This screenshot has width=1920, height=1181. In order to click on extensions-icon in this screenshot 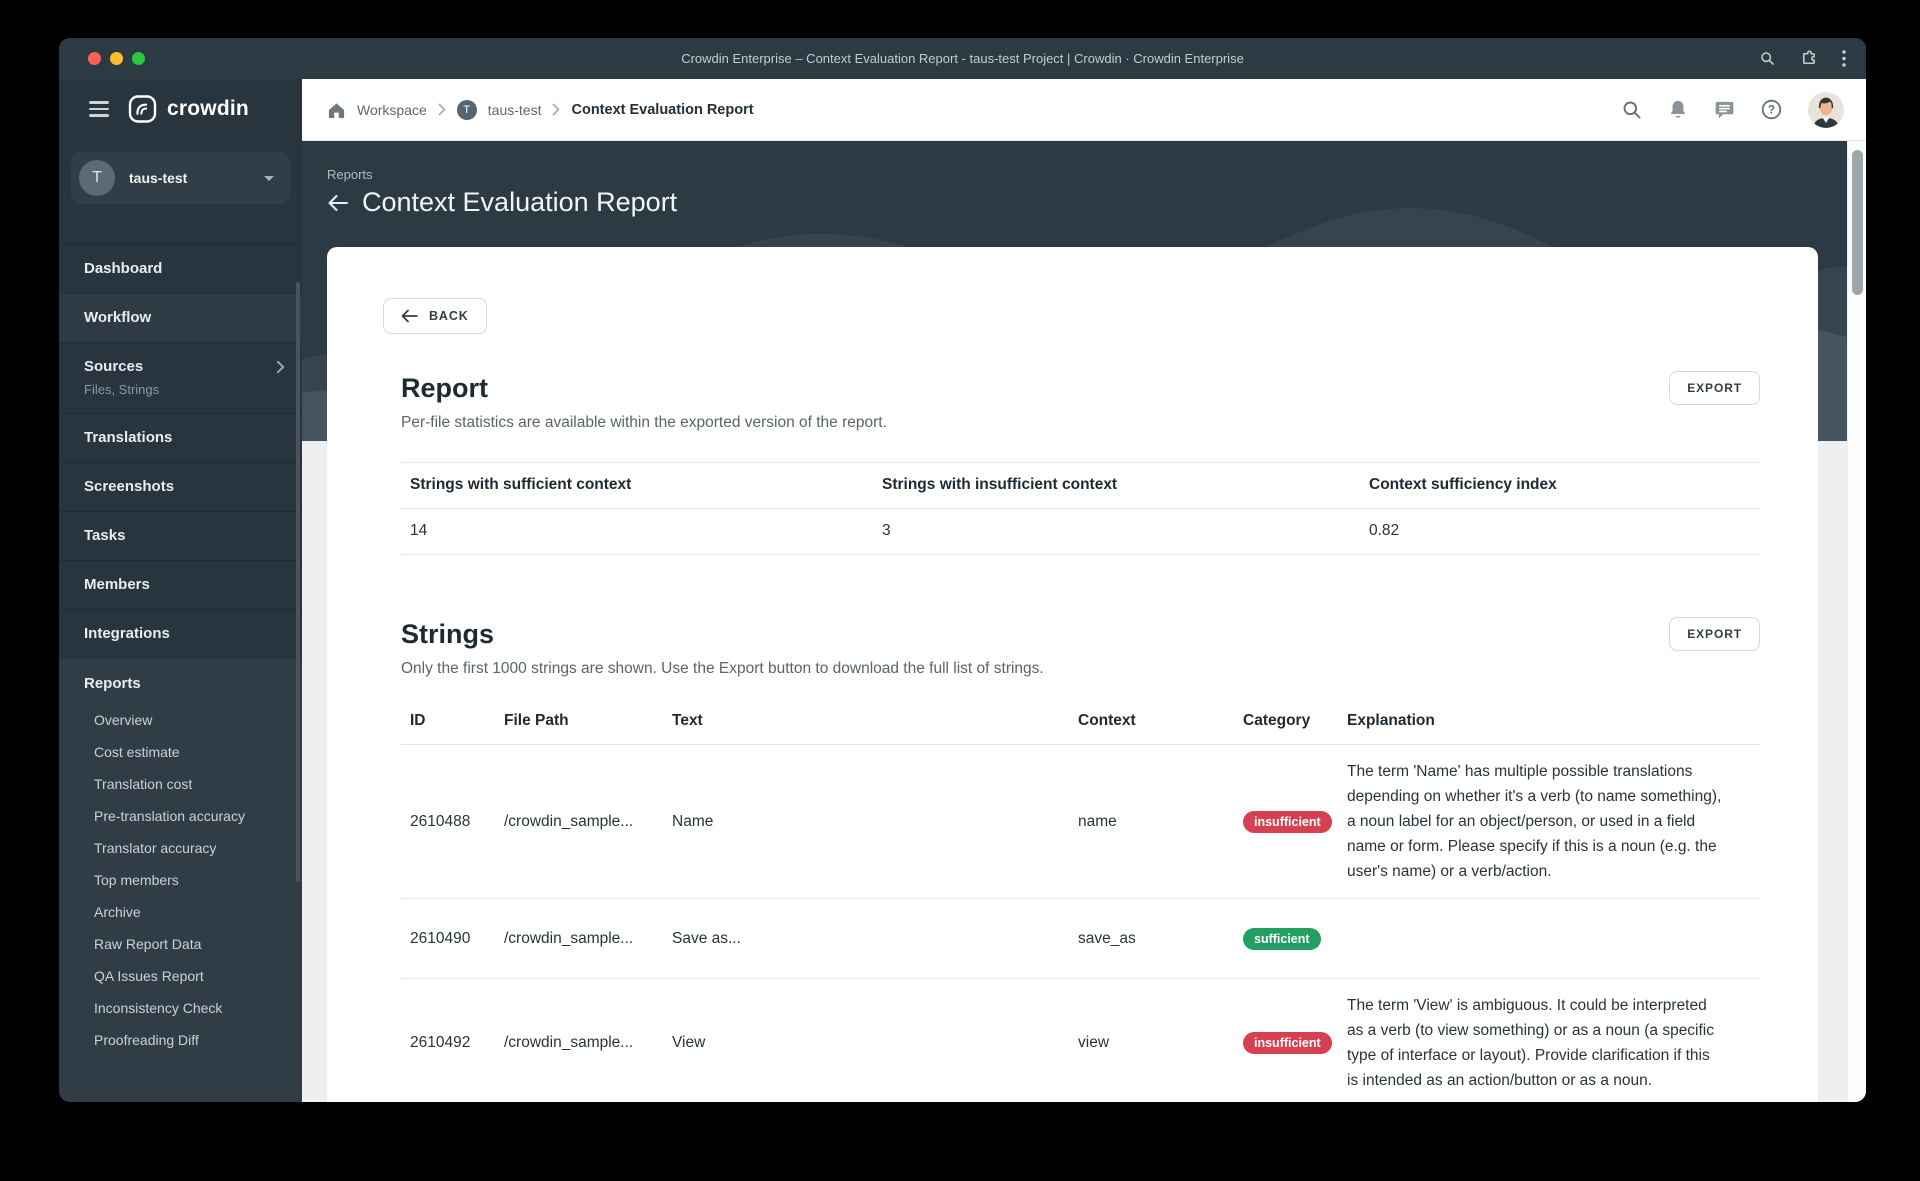, I will do `click(1808, 58)`.